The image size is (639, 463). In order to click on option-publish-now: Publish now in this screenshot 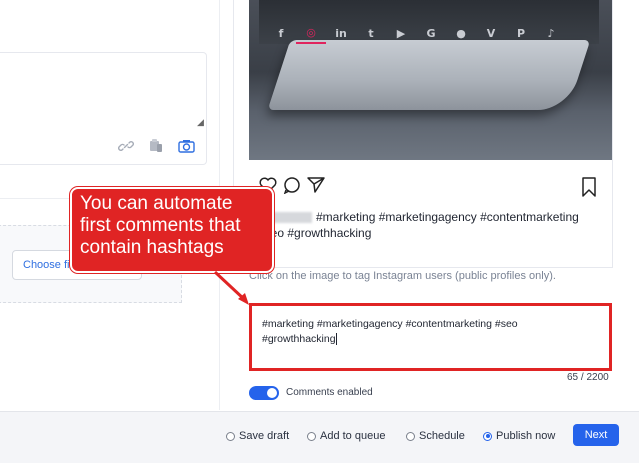, I will do `click(519, 436)`.